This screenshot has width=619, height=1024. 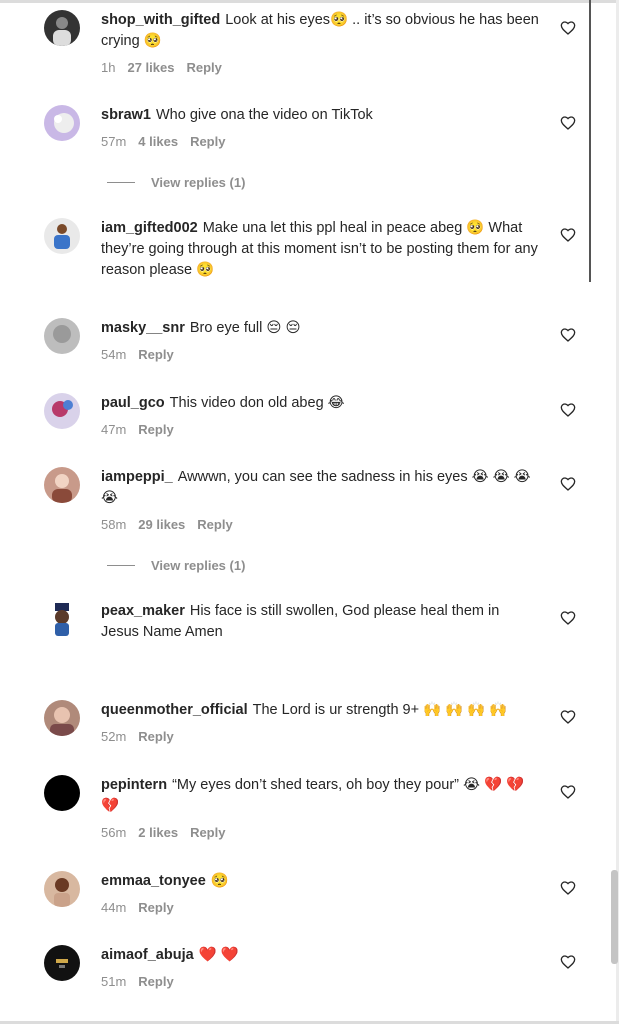 I want to click on comment-likes: 29 likes, so click(x=161, y=524).